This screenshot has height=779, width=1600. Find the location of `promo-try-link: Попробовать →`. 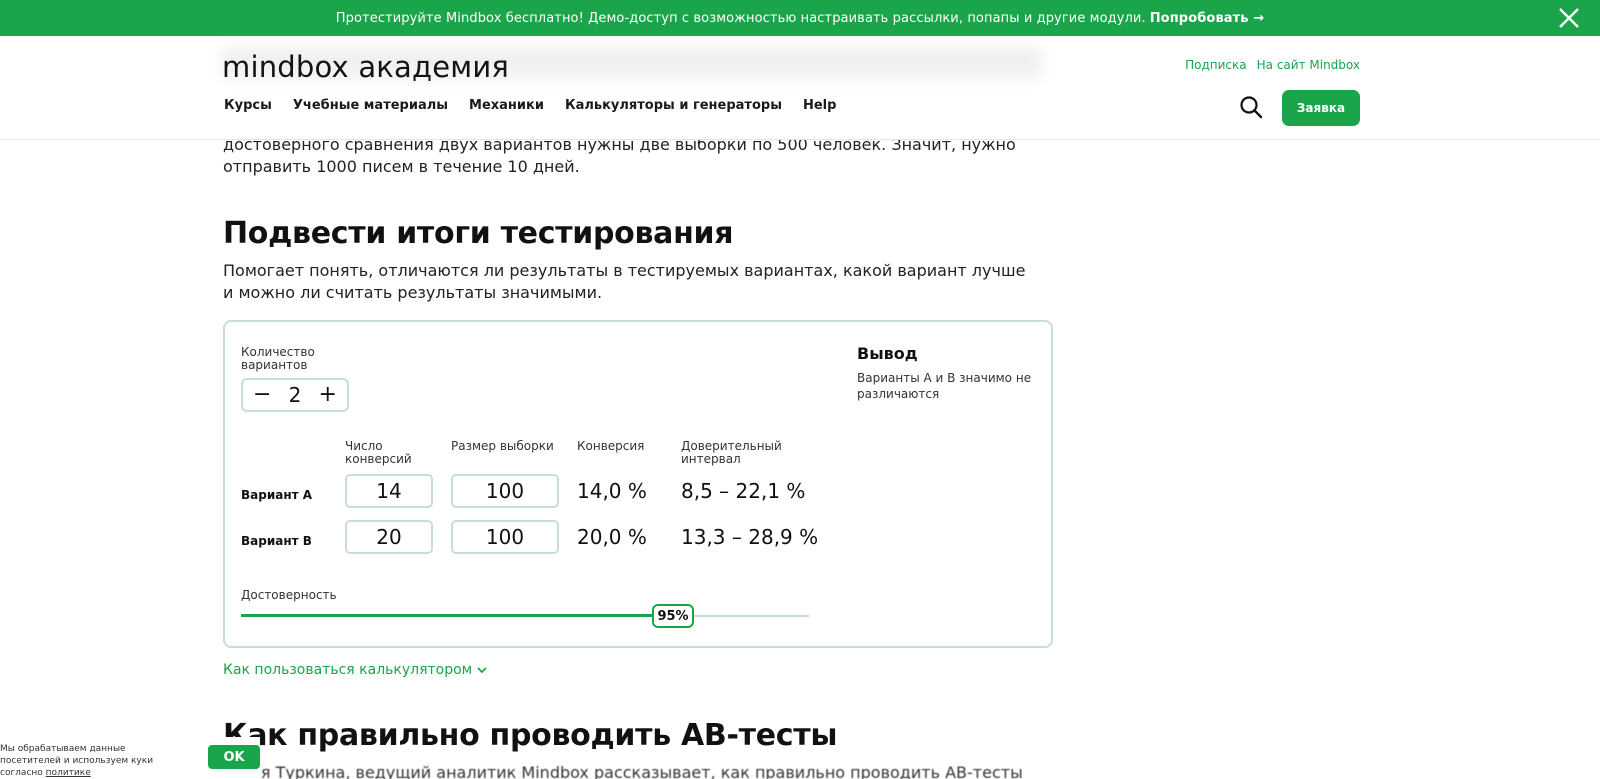

promo-try-link: Попробовать → is located at coordinates (1207, 18).